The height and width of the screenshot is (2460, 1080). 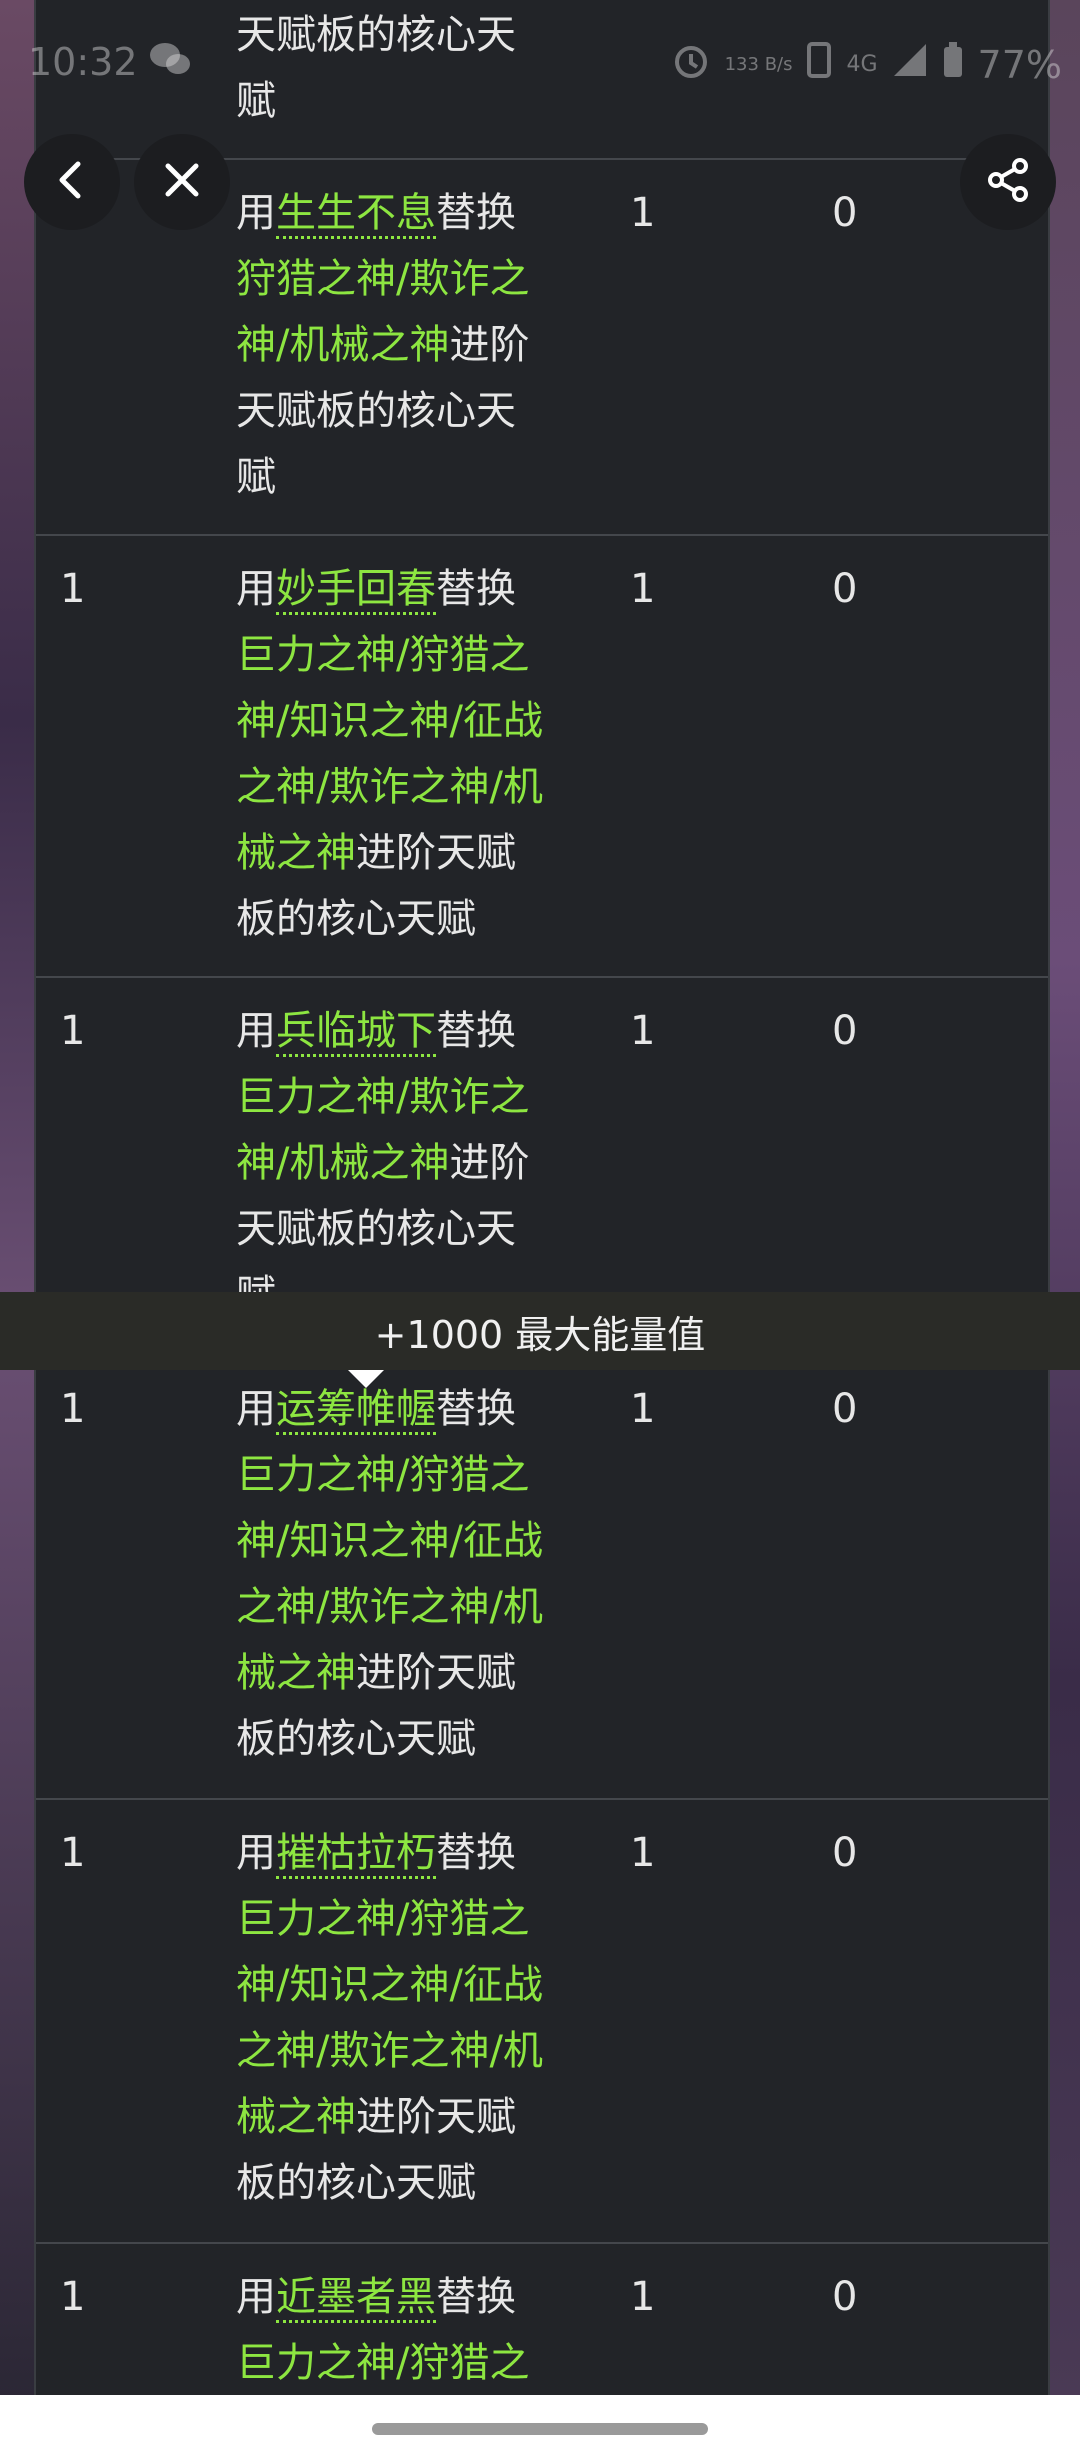 What do you see at coordinates (691, 64) in the screenshot?
I see `alarm-icon` at bounding box center [691, 64].